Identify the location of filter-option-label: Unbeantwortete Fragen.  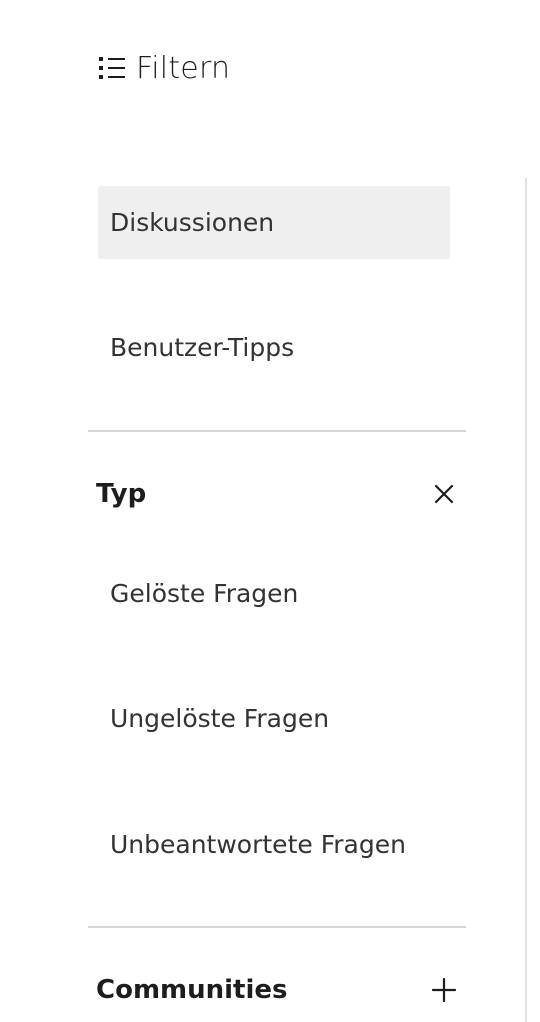
(258, 844).